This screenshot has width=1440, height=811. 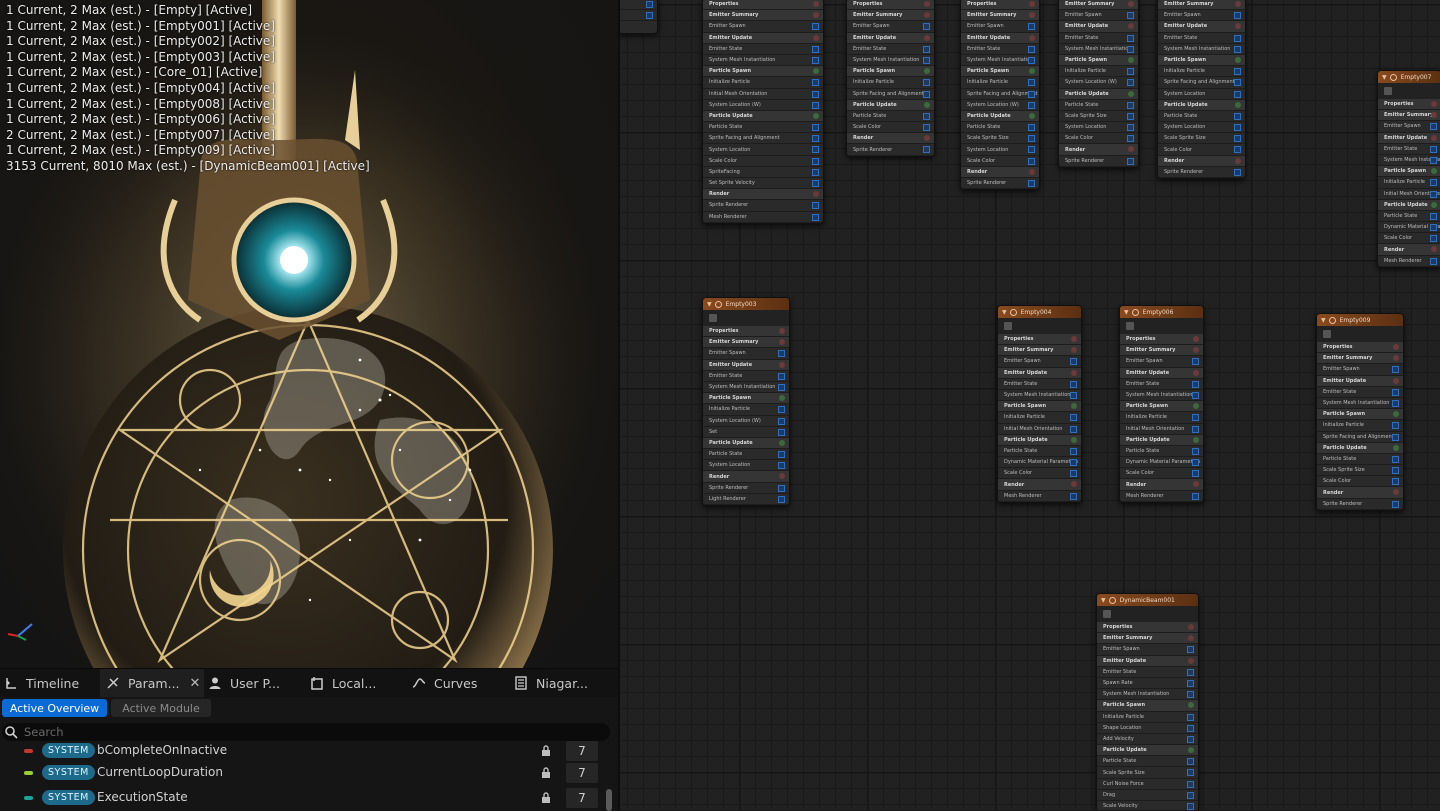 What do you see at coordinates (152, 683) in the screenshot?
I see `tab-parameters: Param... ✕` at bounding box center [152, 683].